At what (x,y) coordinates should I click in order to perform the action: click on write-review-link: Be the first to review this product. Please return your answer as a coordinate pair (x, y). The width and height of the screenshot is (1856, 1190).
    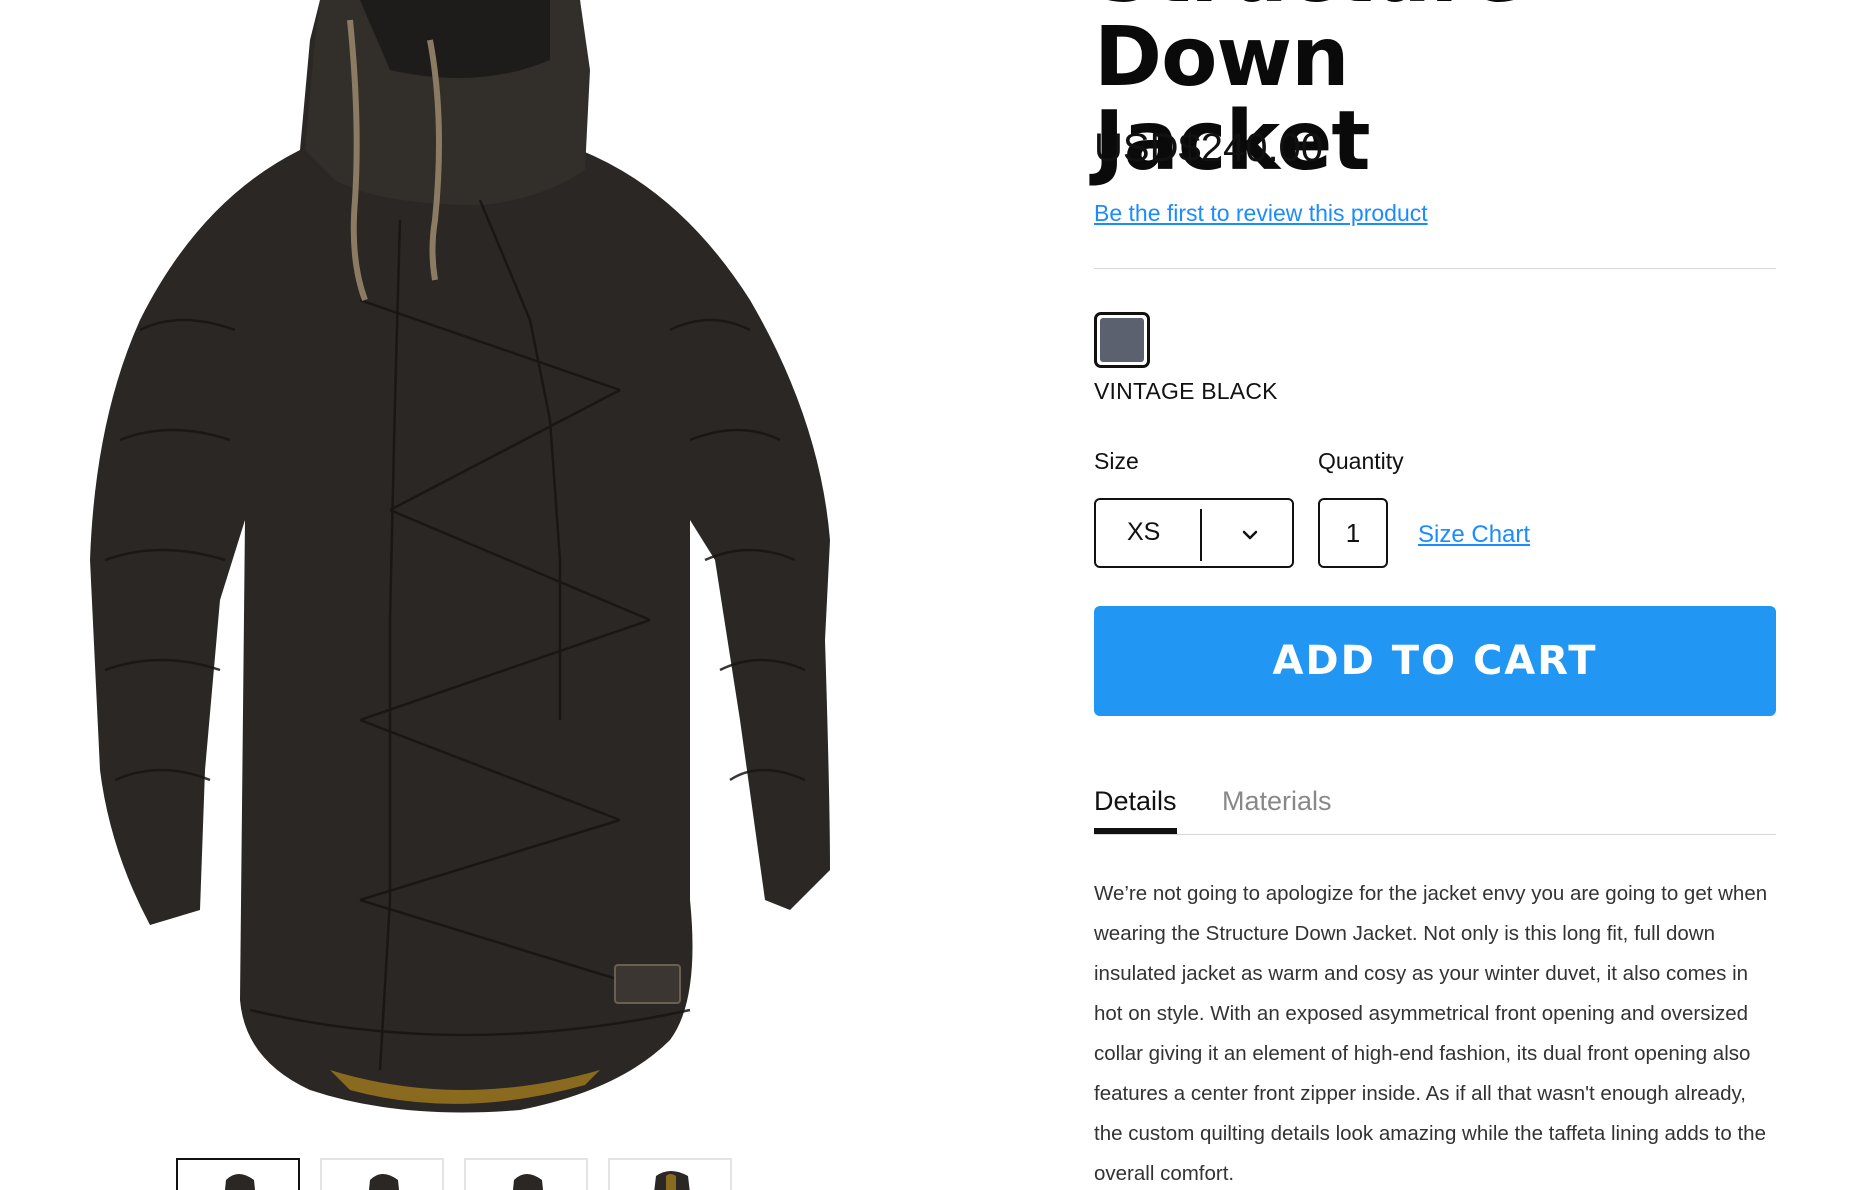
    Looking at the image, I should click on (1261, 213).